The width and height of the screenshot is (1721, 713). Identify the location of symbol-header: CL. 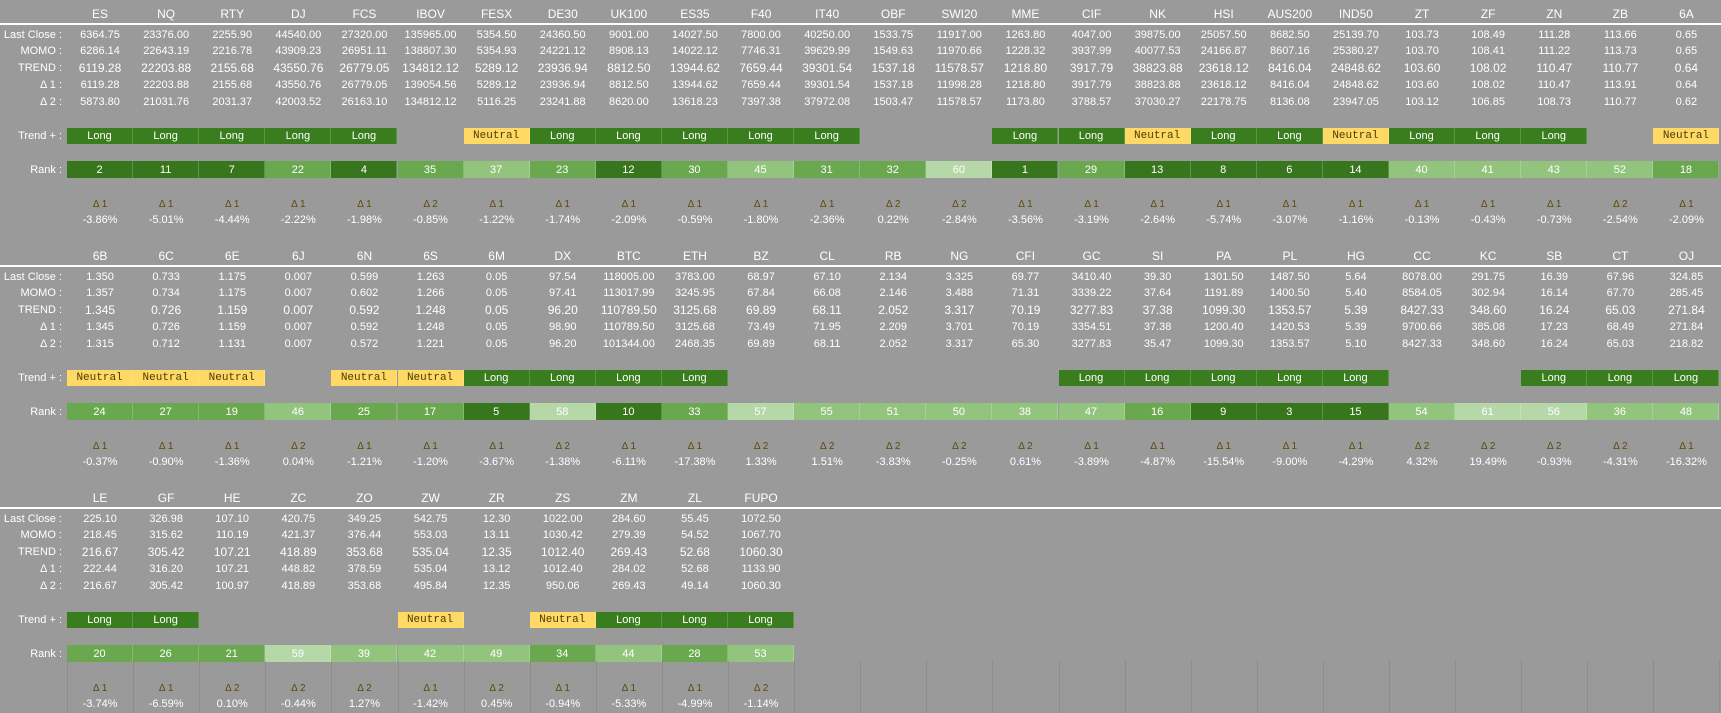
(827, 256).